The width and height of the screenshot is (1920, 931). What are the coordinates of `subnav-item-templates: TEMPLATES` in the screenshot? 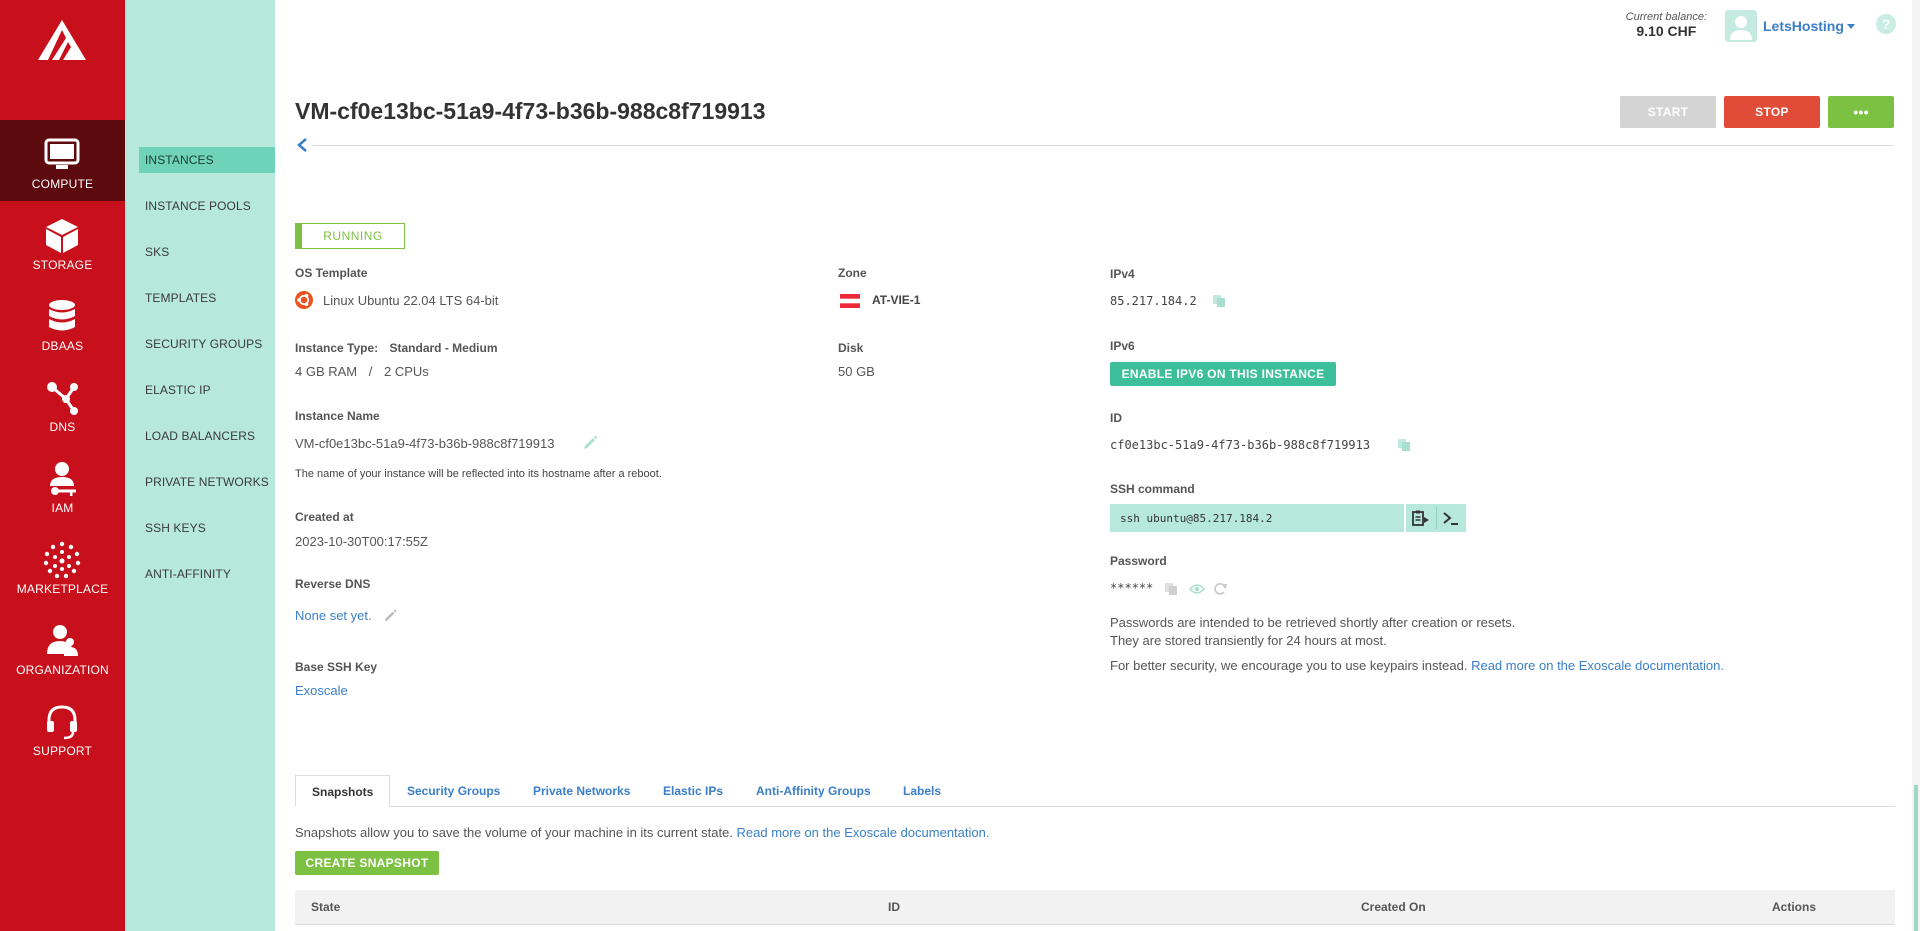 It's located at (207, 298).